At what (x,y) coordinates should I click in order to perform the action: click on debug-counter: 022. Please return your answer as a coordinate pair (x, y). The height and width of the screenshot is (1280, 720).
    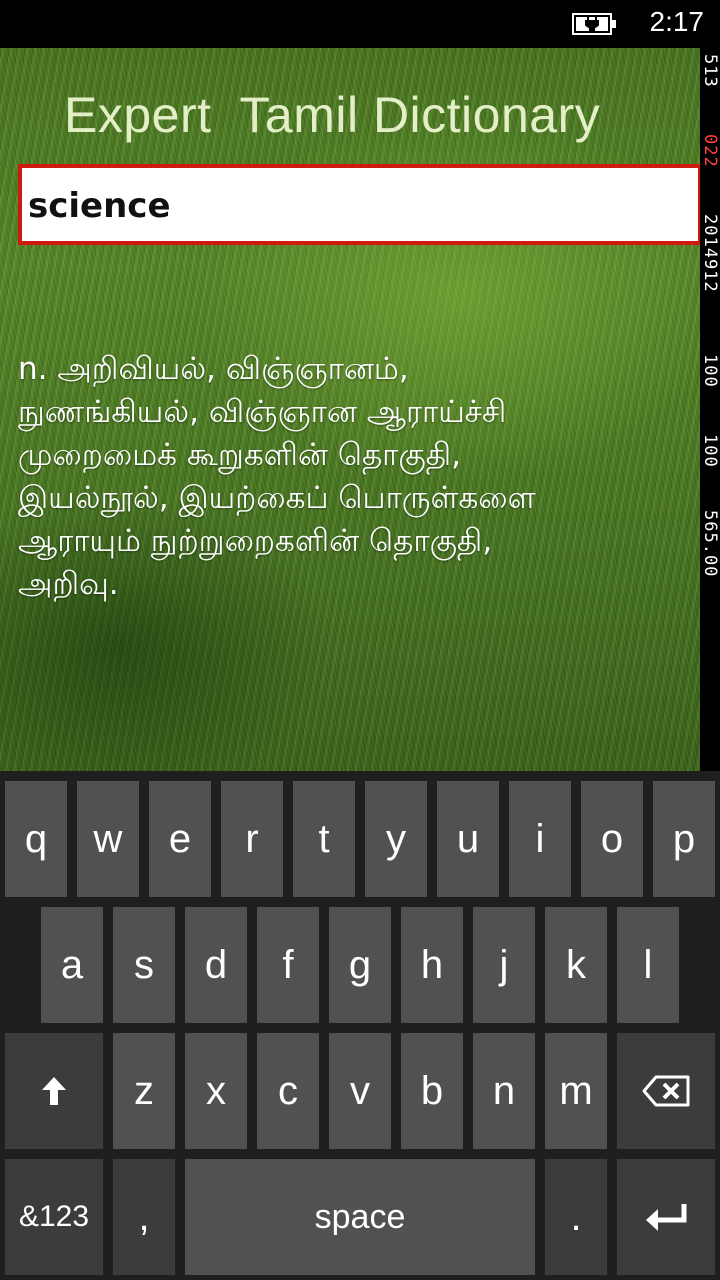
    Looking at the image, I should click on (710, 151).